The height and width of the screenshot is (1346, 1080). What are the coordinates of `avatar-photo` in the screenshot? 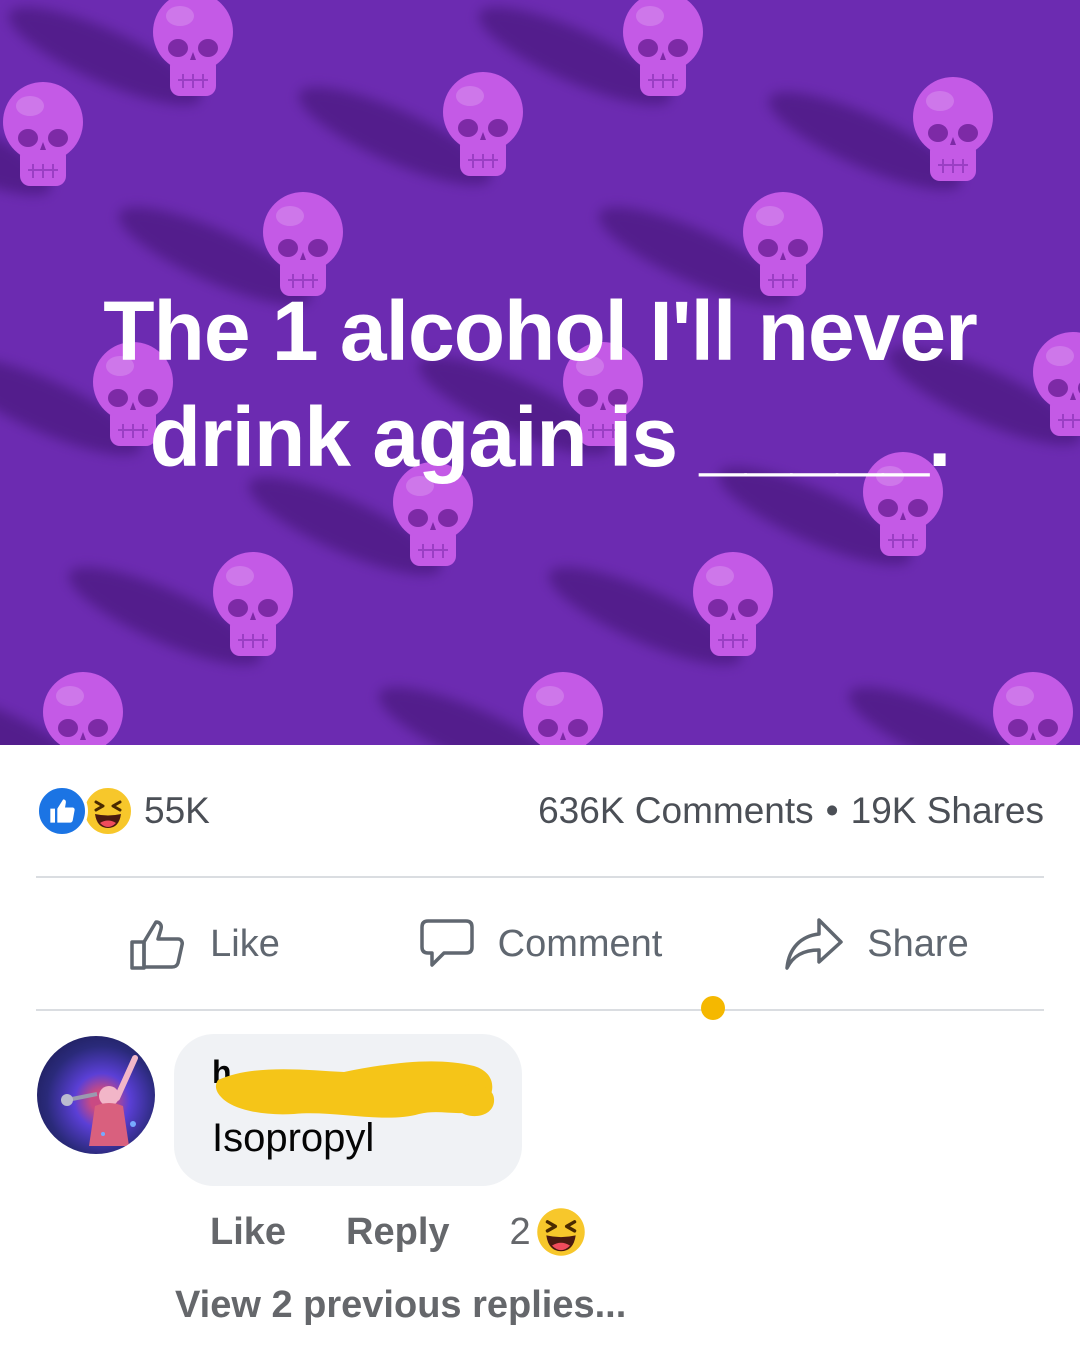 It's located at (99, 1100).